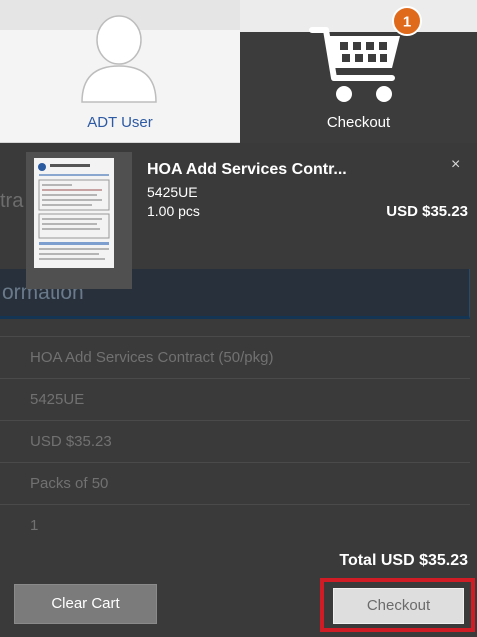 This screenshot has width=477, height=637. What do you see at coordinates (12, 201) in the screenshot?
I see `background-fragment-left: tra` at bounding box center [12, 201].